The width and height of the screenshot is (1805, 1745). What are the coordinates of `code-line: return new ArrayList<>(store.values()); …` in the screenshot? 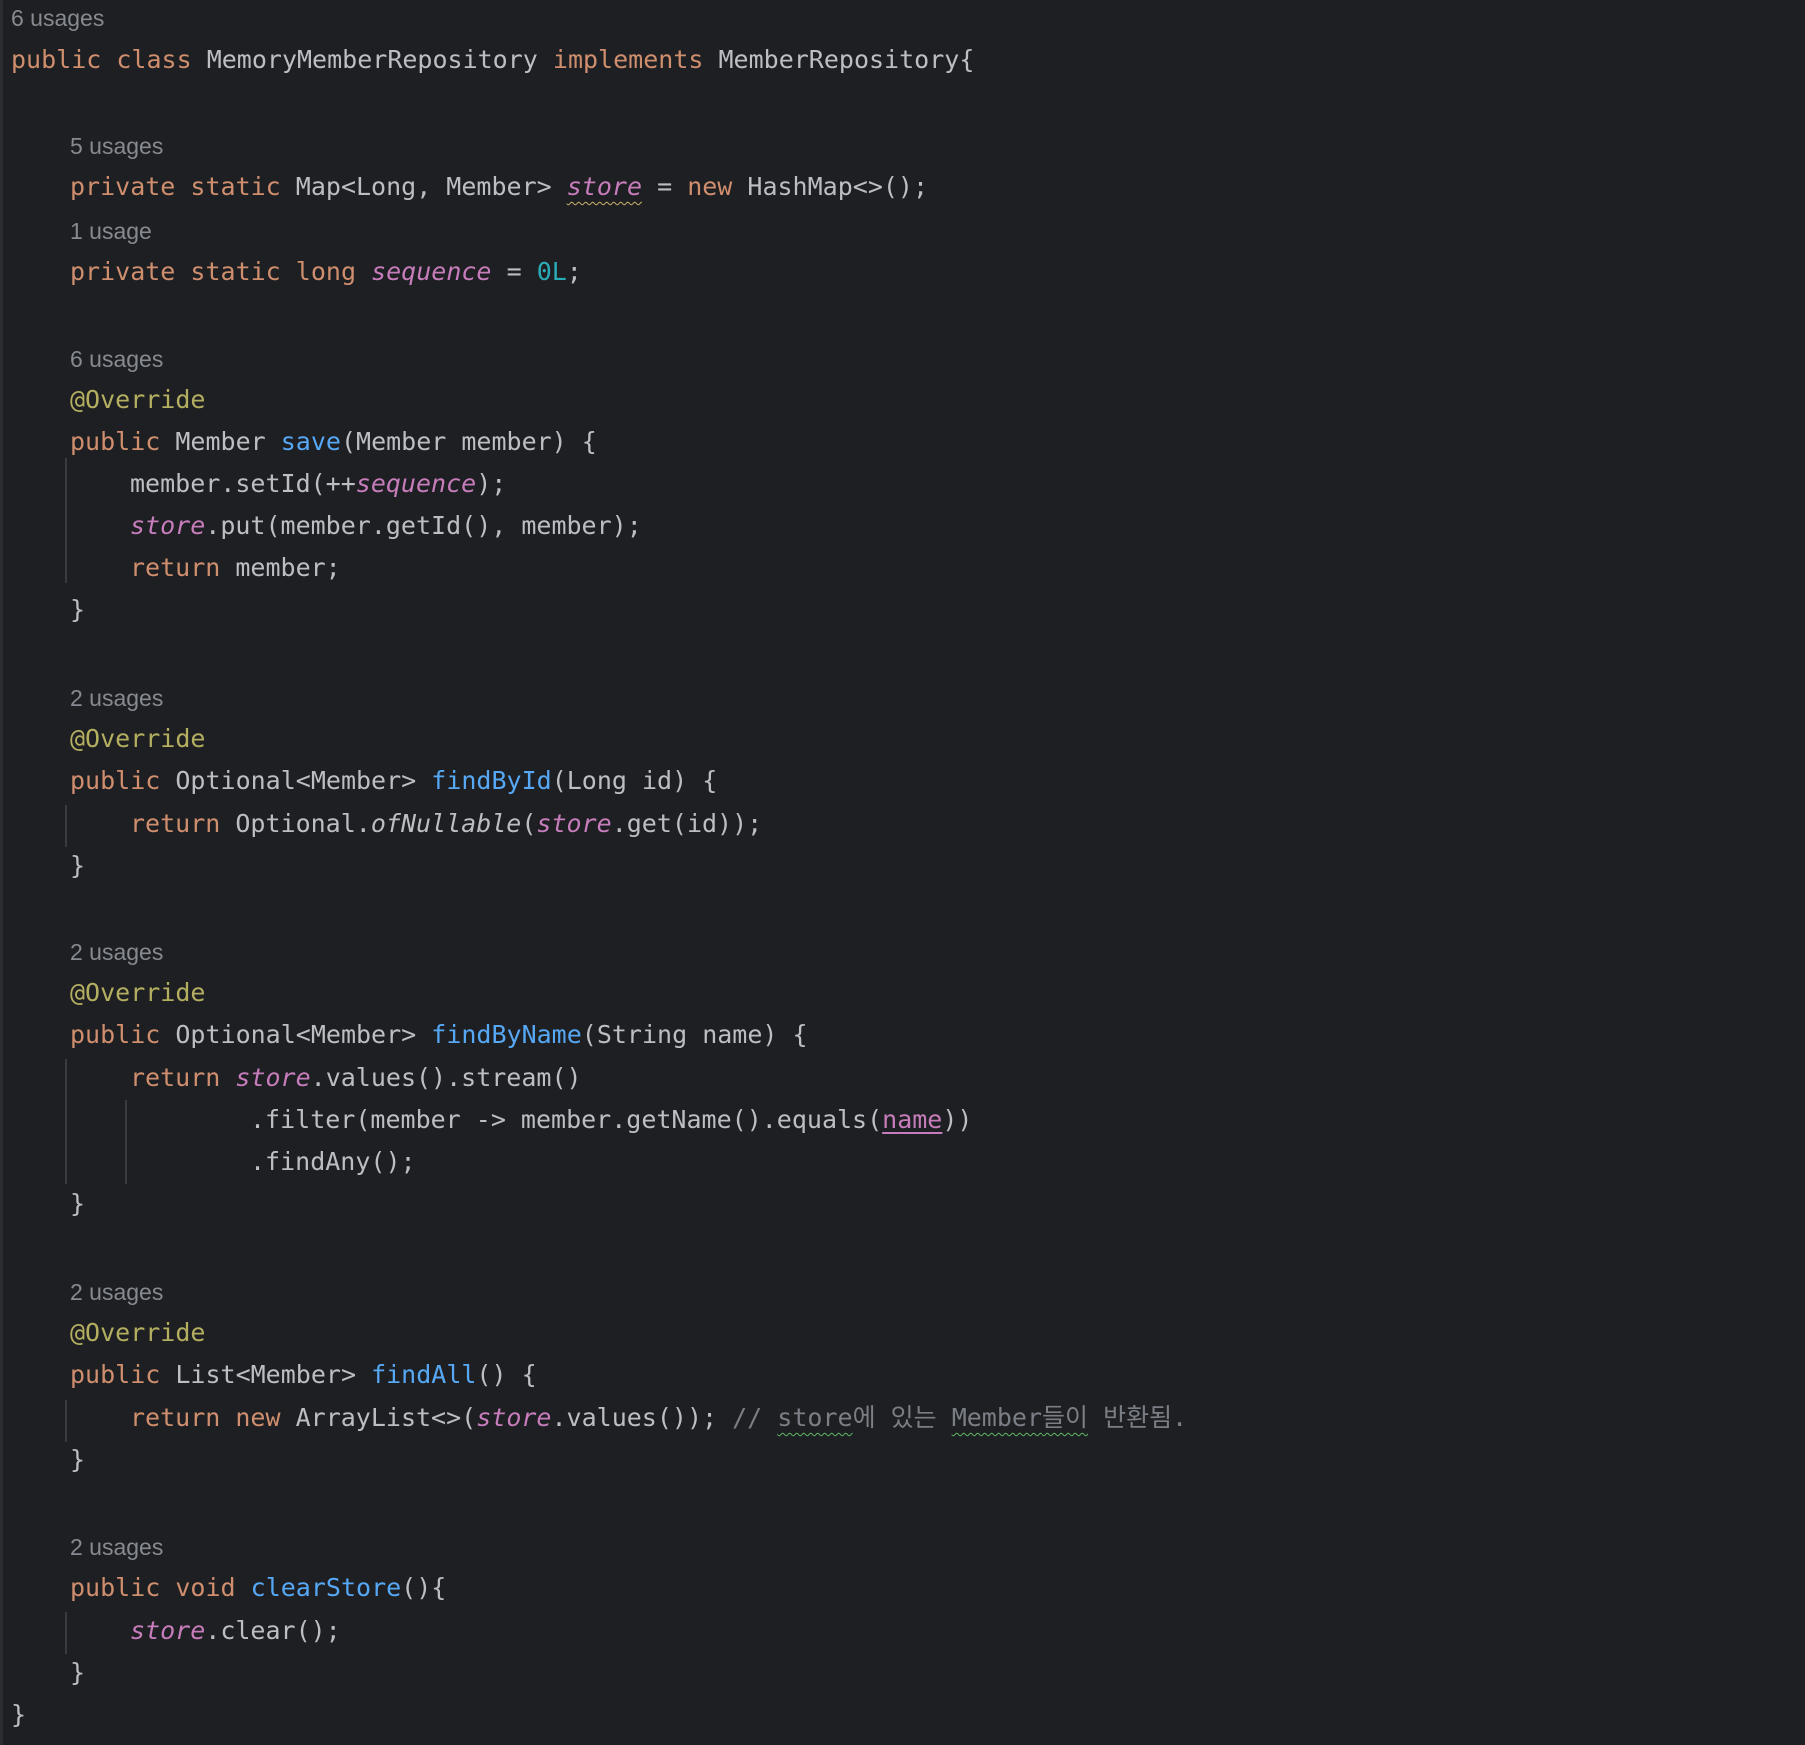 It's located at (658, 1418).